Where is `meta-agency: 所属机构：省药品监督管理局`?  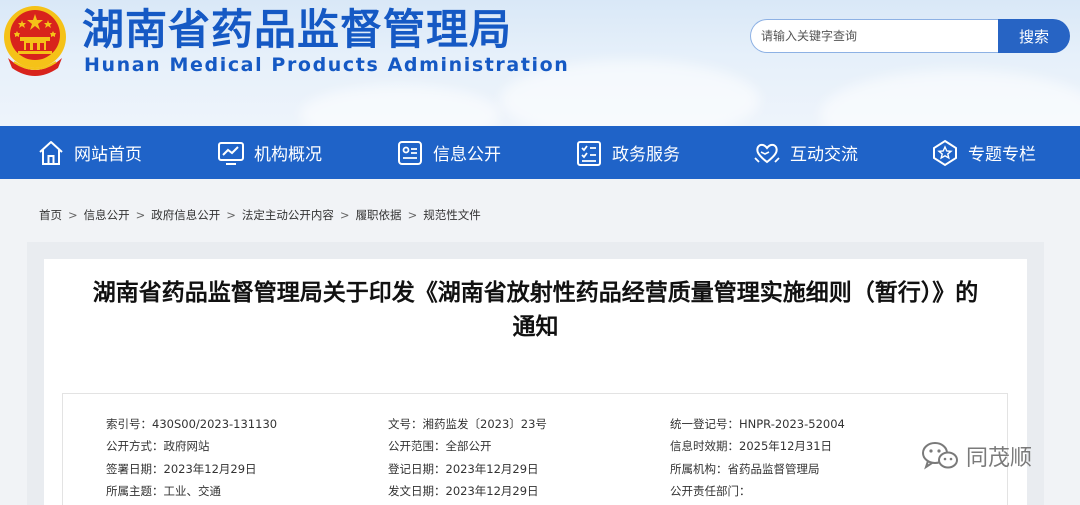 meta-agency: 所属机构：省药品监督管理局 is located at coordinates (745, 469).